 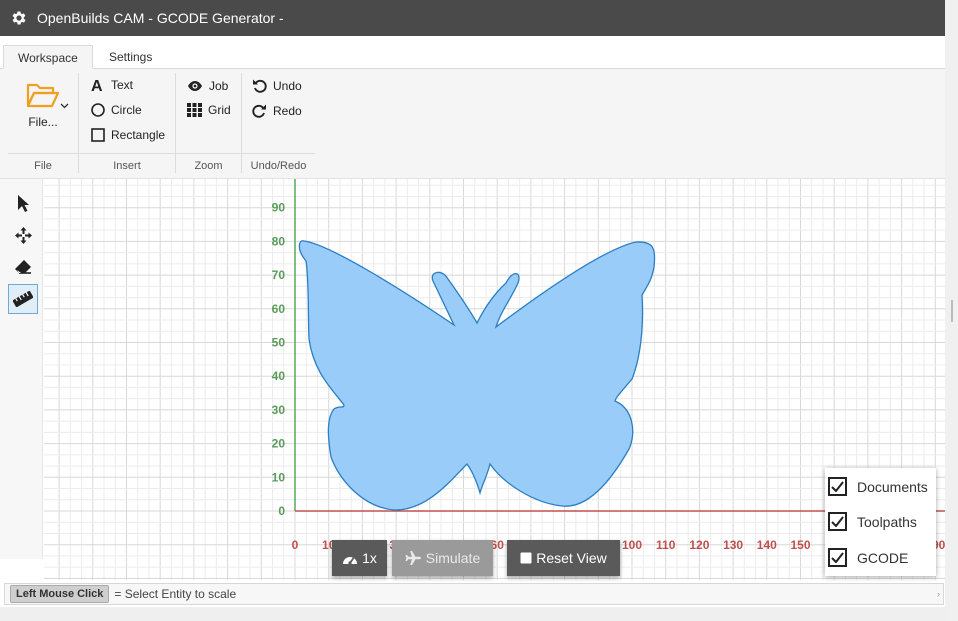 What do you see at coordinates (281, 511) in the screenshot?
I see `y-tick-label: 0` at bounding box center [281, 511].